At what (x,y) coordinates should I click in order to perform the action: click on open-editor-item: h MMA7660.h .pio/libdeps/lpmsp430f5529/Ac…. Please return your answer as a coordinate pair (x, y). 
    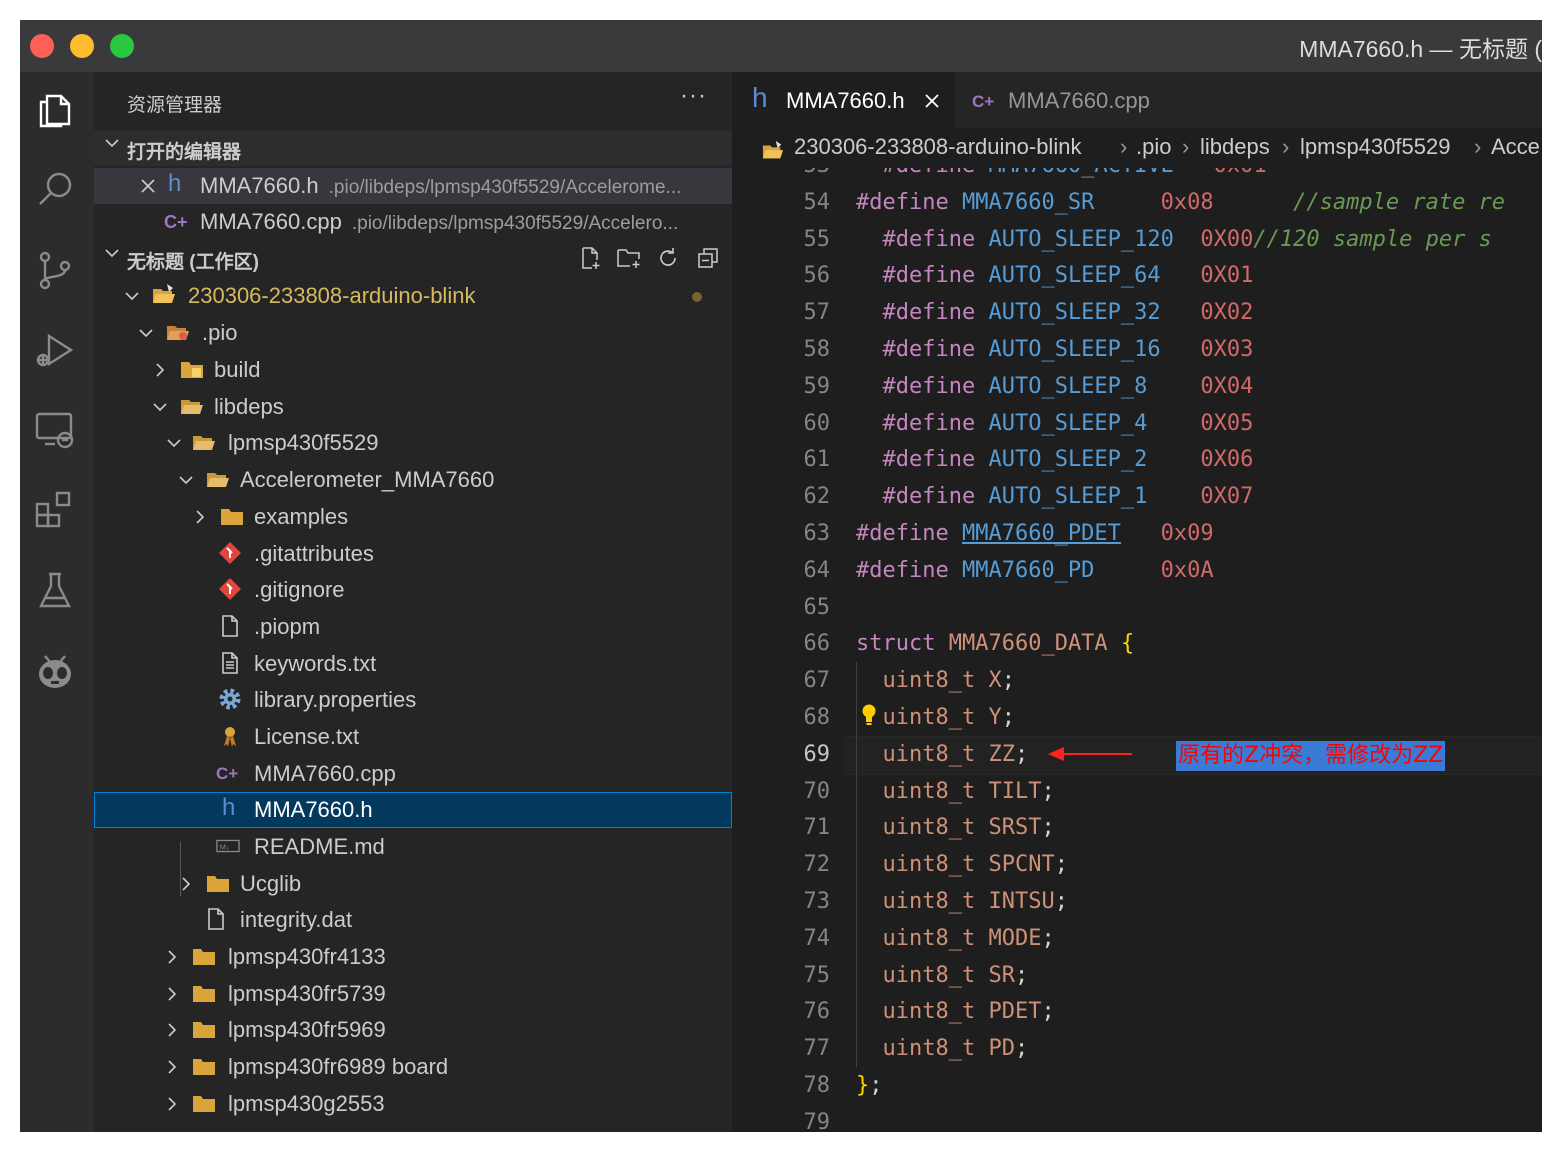
    Looking at the image, I should click on (413, 186).